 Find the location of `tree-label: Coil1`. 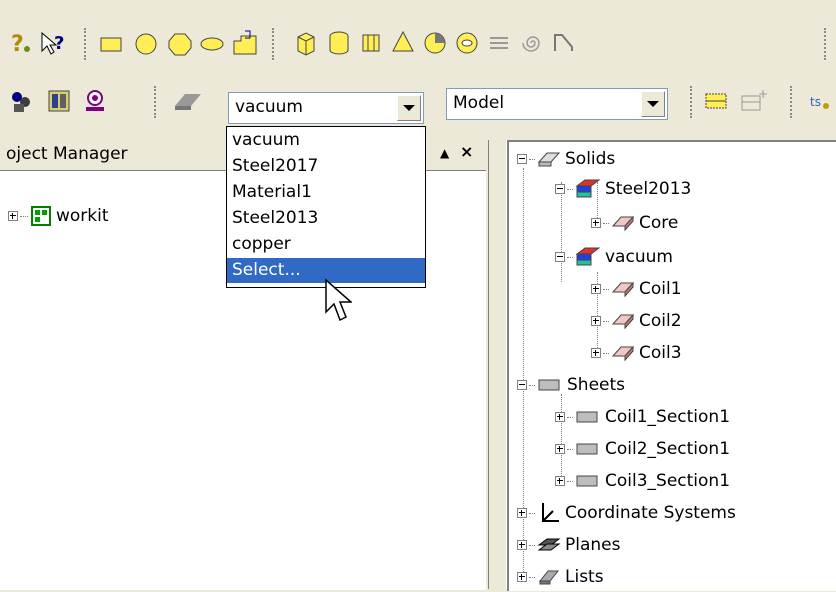

tree-label: Coil1 is located at coordinates (660, 289).